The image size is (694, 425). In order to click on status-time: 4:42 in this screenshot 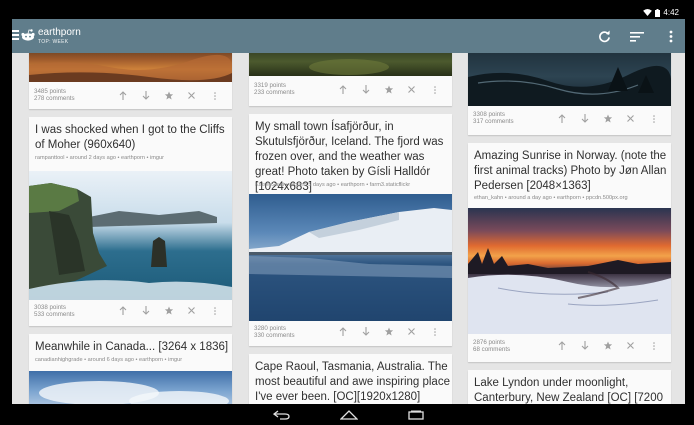, I will do `click(671, 12)`.